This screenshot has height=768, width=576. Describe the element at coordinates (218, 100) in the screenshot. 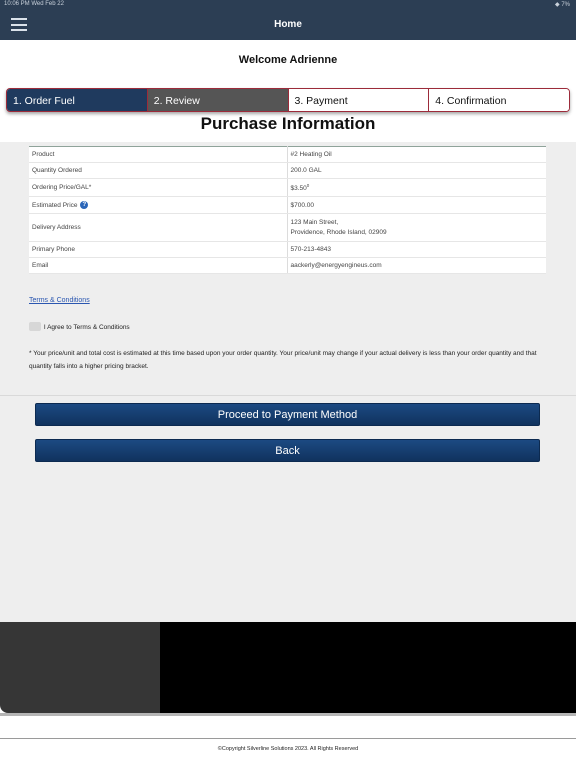

I see `step-review: 2. Review` at that location.